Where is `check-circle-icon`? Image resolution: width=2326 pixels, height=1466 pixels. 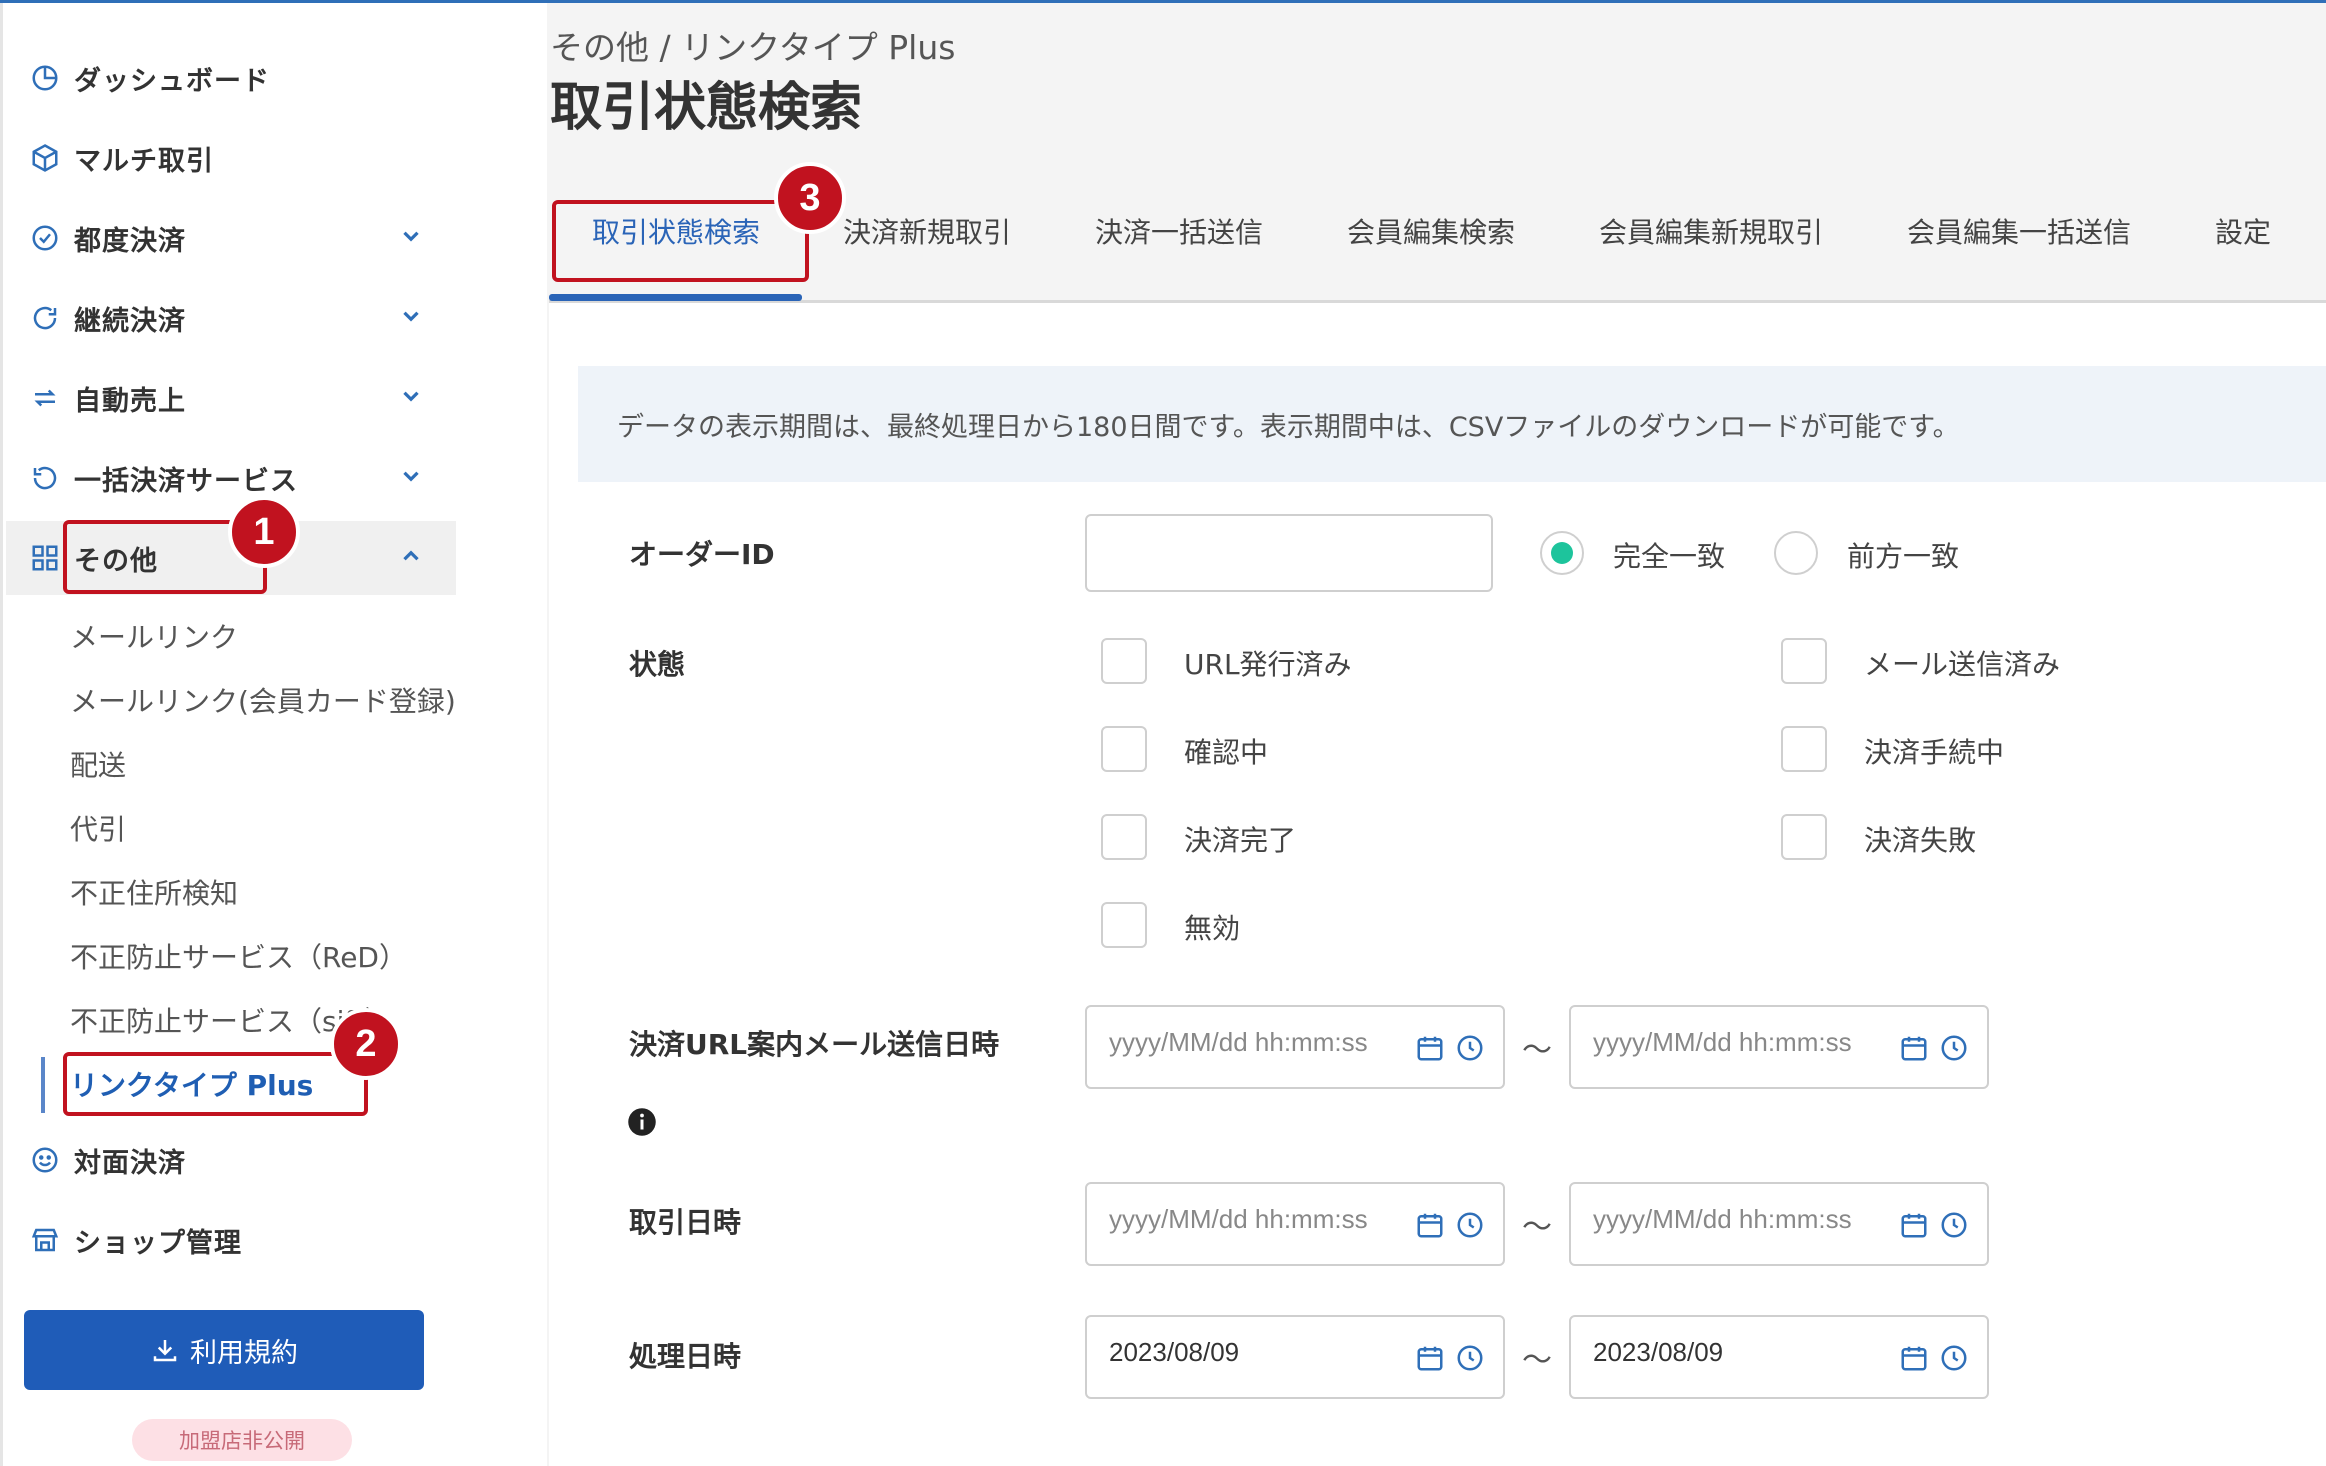 check-circle-icon is located at coordinates (45, 238).